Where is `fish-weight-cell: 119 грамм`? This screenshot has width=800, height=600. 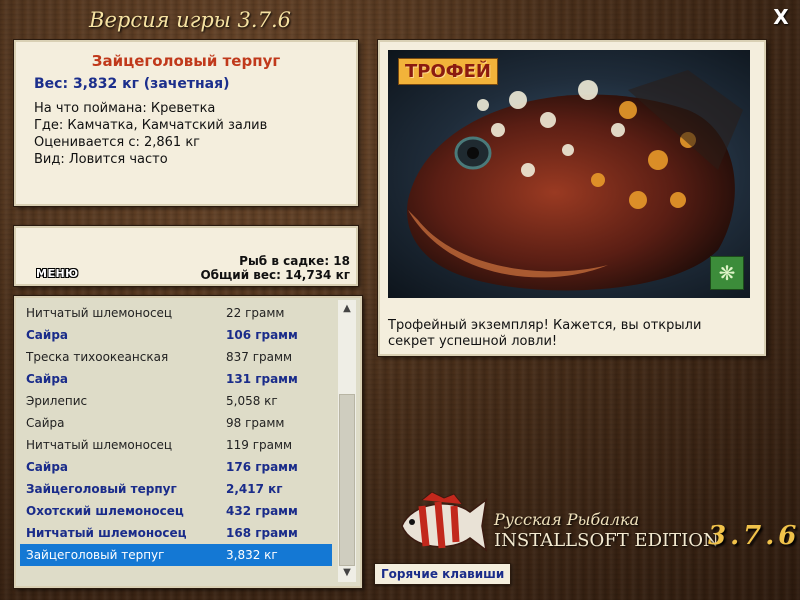
fish-weight-cell: 119 грамм is located at coordinates (259, 445).